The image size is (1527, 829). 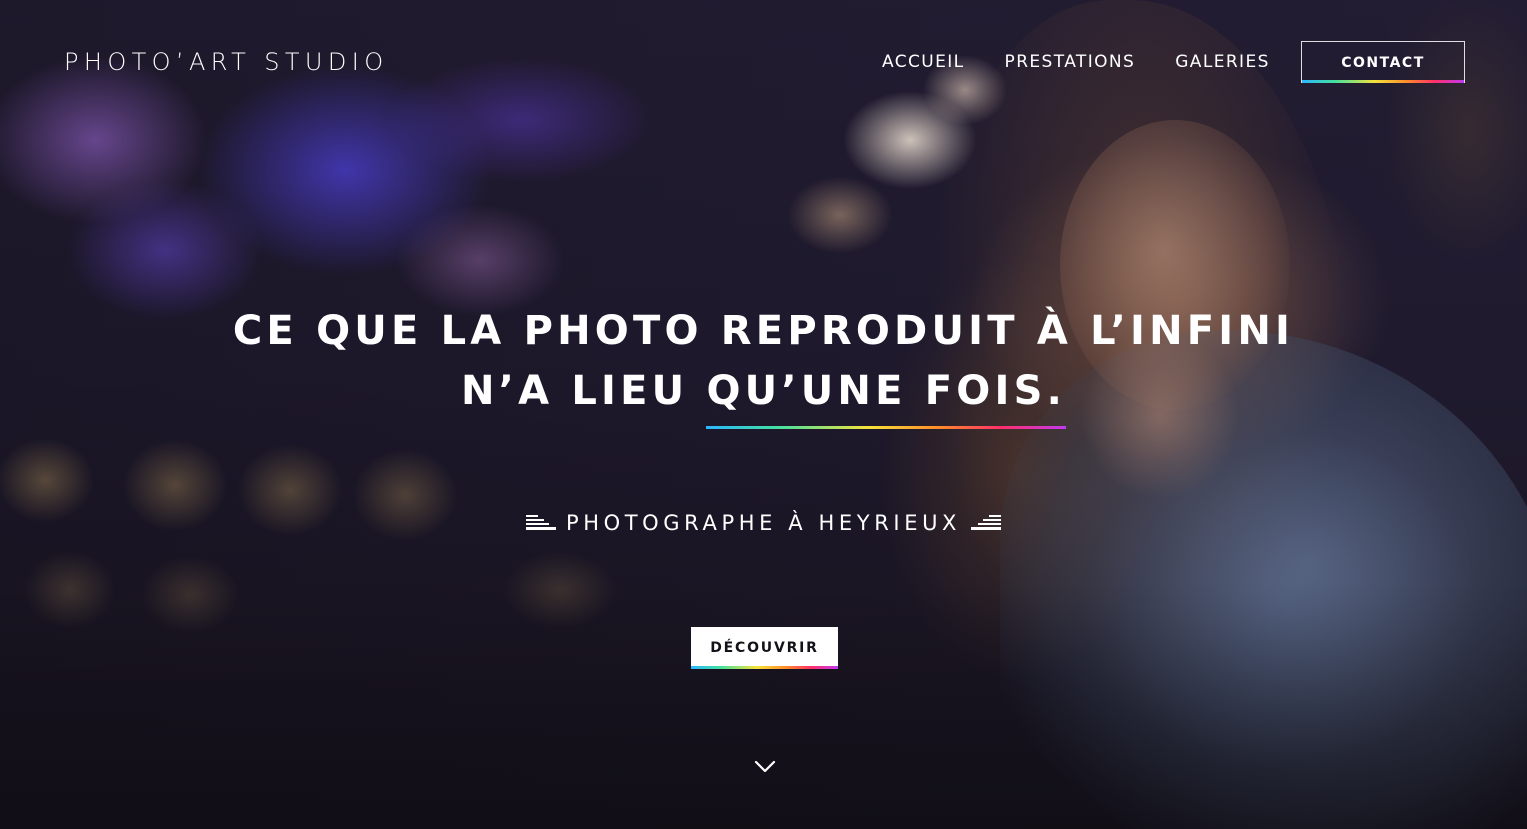 What do you see at coordinates (886, 391) in the screenshot?
I see `headline-highlight-text: QU’UNE FOIS.` at bounding box center [886, 391].